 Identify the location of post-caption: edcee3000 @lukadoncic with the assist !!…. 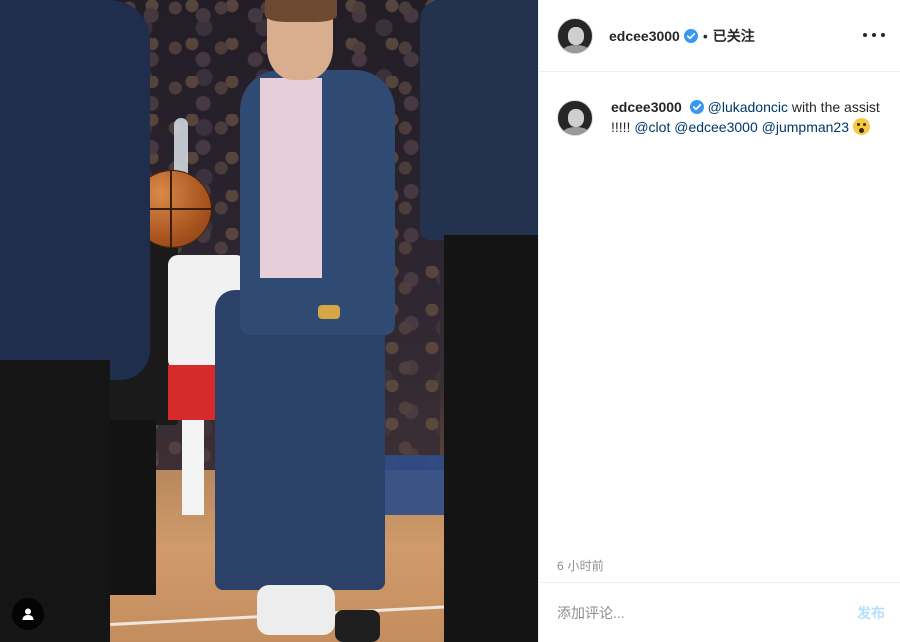
(722, 117).